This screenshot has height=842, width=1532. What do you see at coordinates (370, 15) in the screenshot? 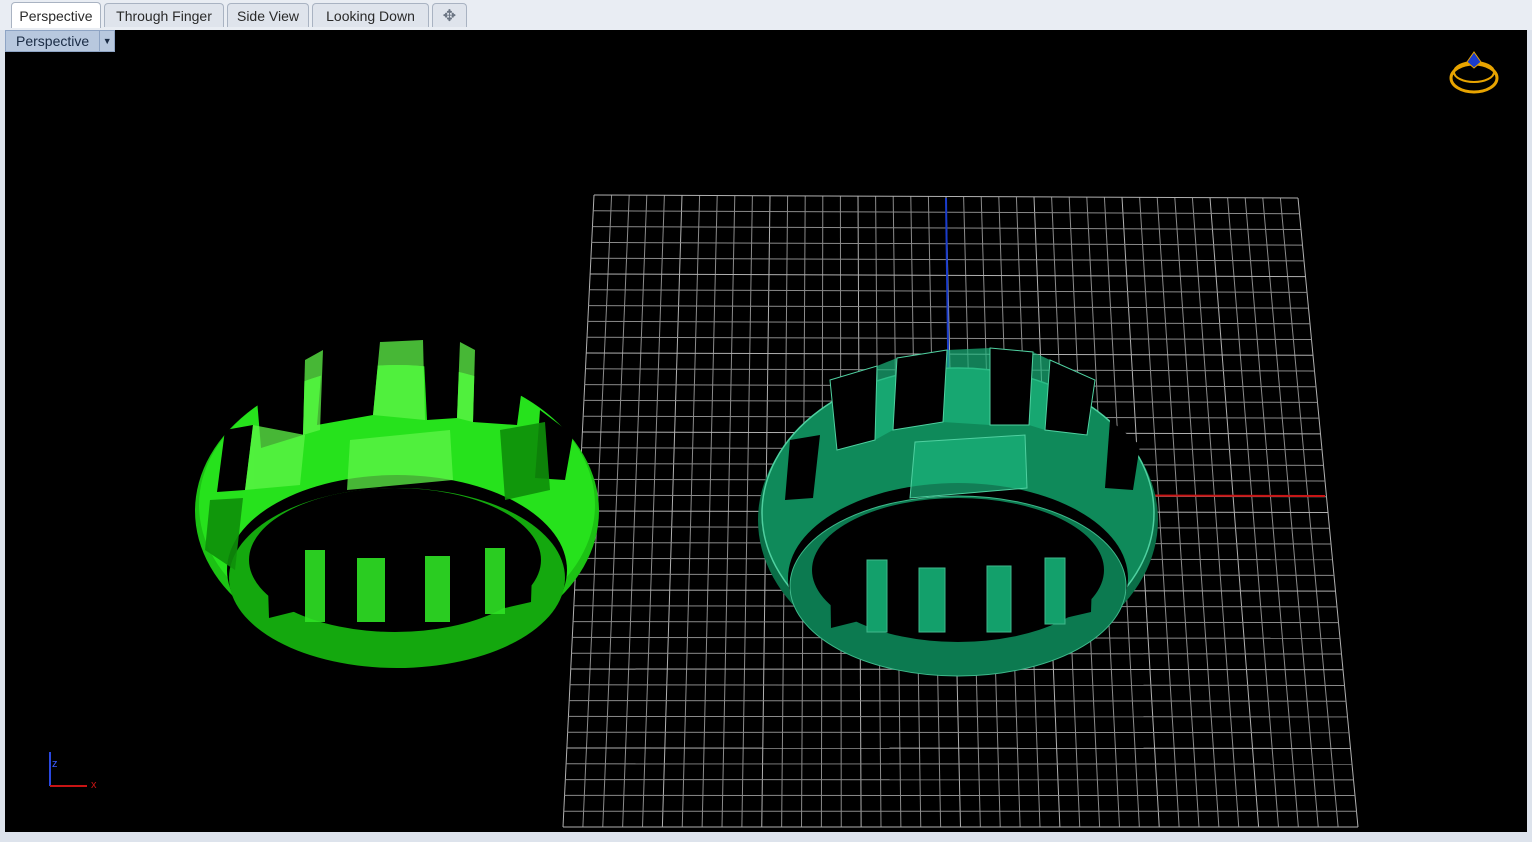
I see `tab-looking-down: Looking Down` at bounding box center [370, 15].